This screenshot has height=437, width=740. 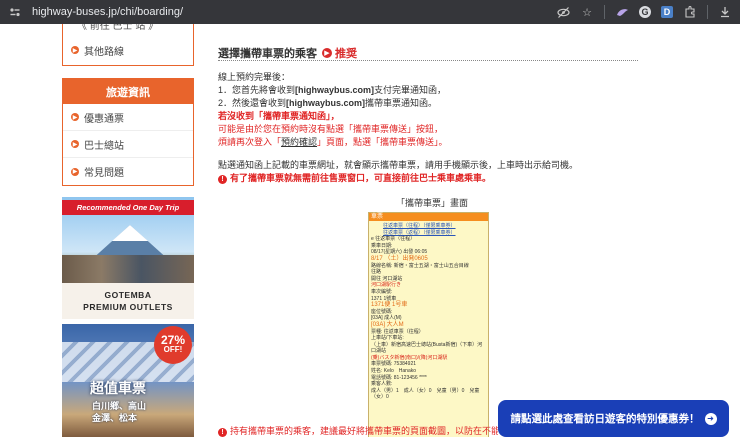 I want to click on red-notice-line3: 煩請再次登入「預約確認」頁面，點選「攜帶車票傳送」。, so click(x=333, y=142).